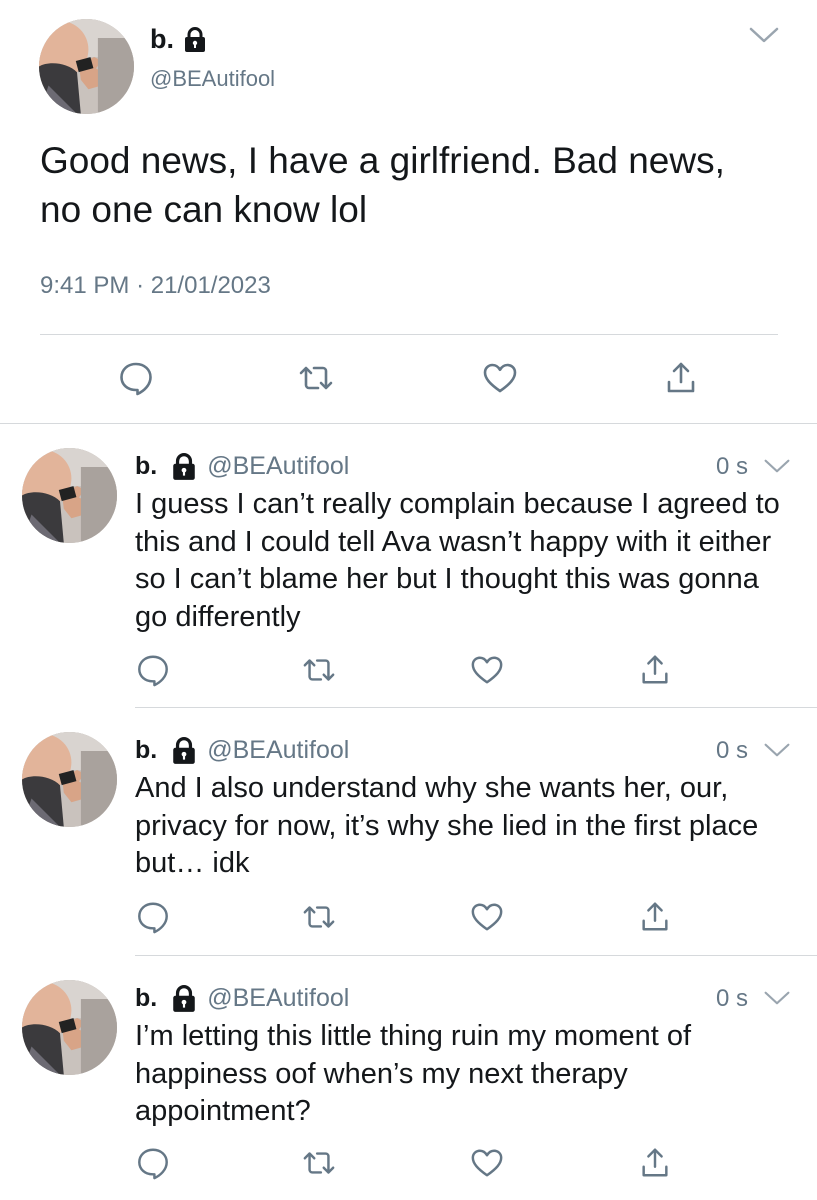 The height and width of the screenshot is (1200, 817). Describe the element at coordinates (85, 285) in the screenshot. I see `tweet-time: 9:41 PM` at that location.